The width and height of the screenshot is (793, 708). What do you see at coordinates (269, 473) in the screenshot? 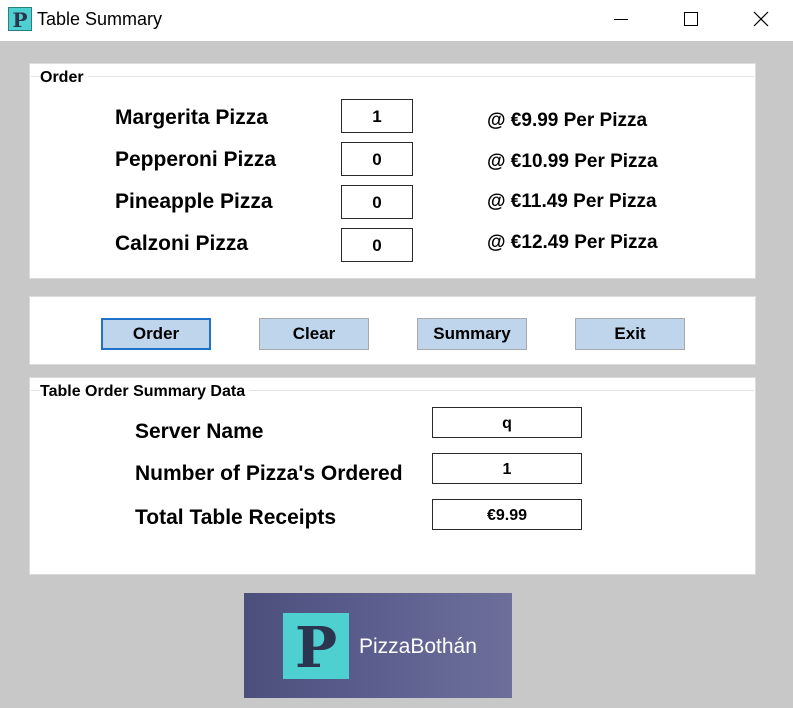
I see `pizza-count-label: Number of Pizza's Ordered` at bounding box center [269, 473].